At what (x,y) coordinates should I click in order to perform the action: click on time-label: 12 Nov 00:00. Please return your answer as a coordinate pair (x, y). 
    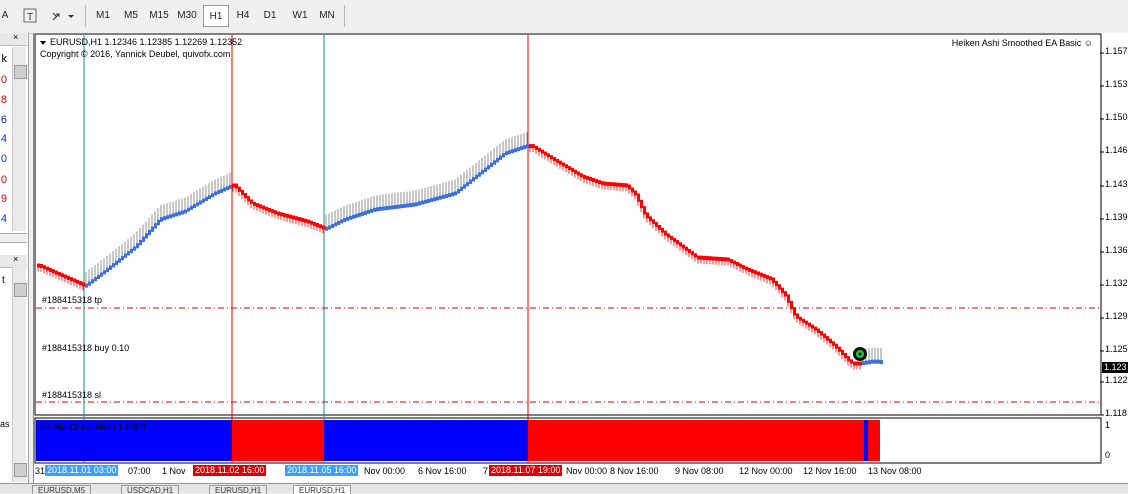
    Looking at the image, I should click on (766, 471).